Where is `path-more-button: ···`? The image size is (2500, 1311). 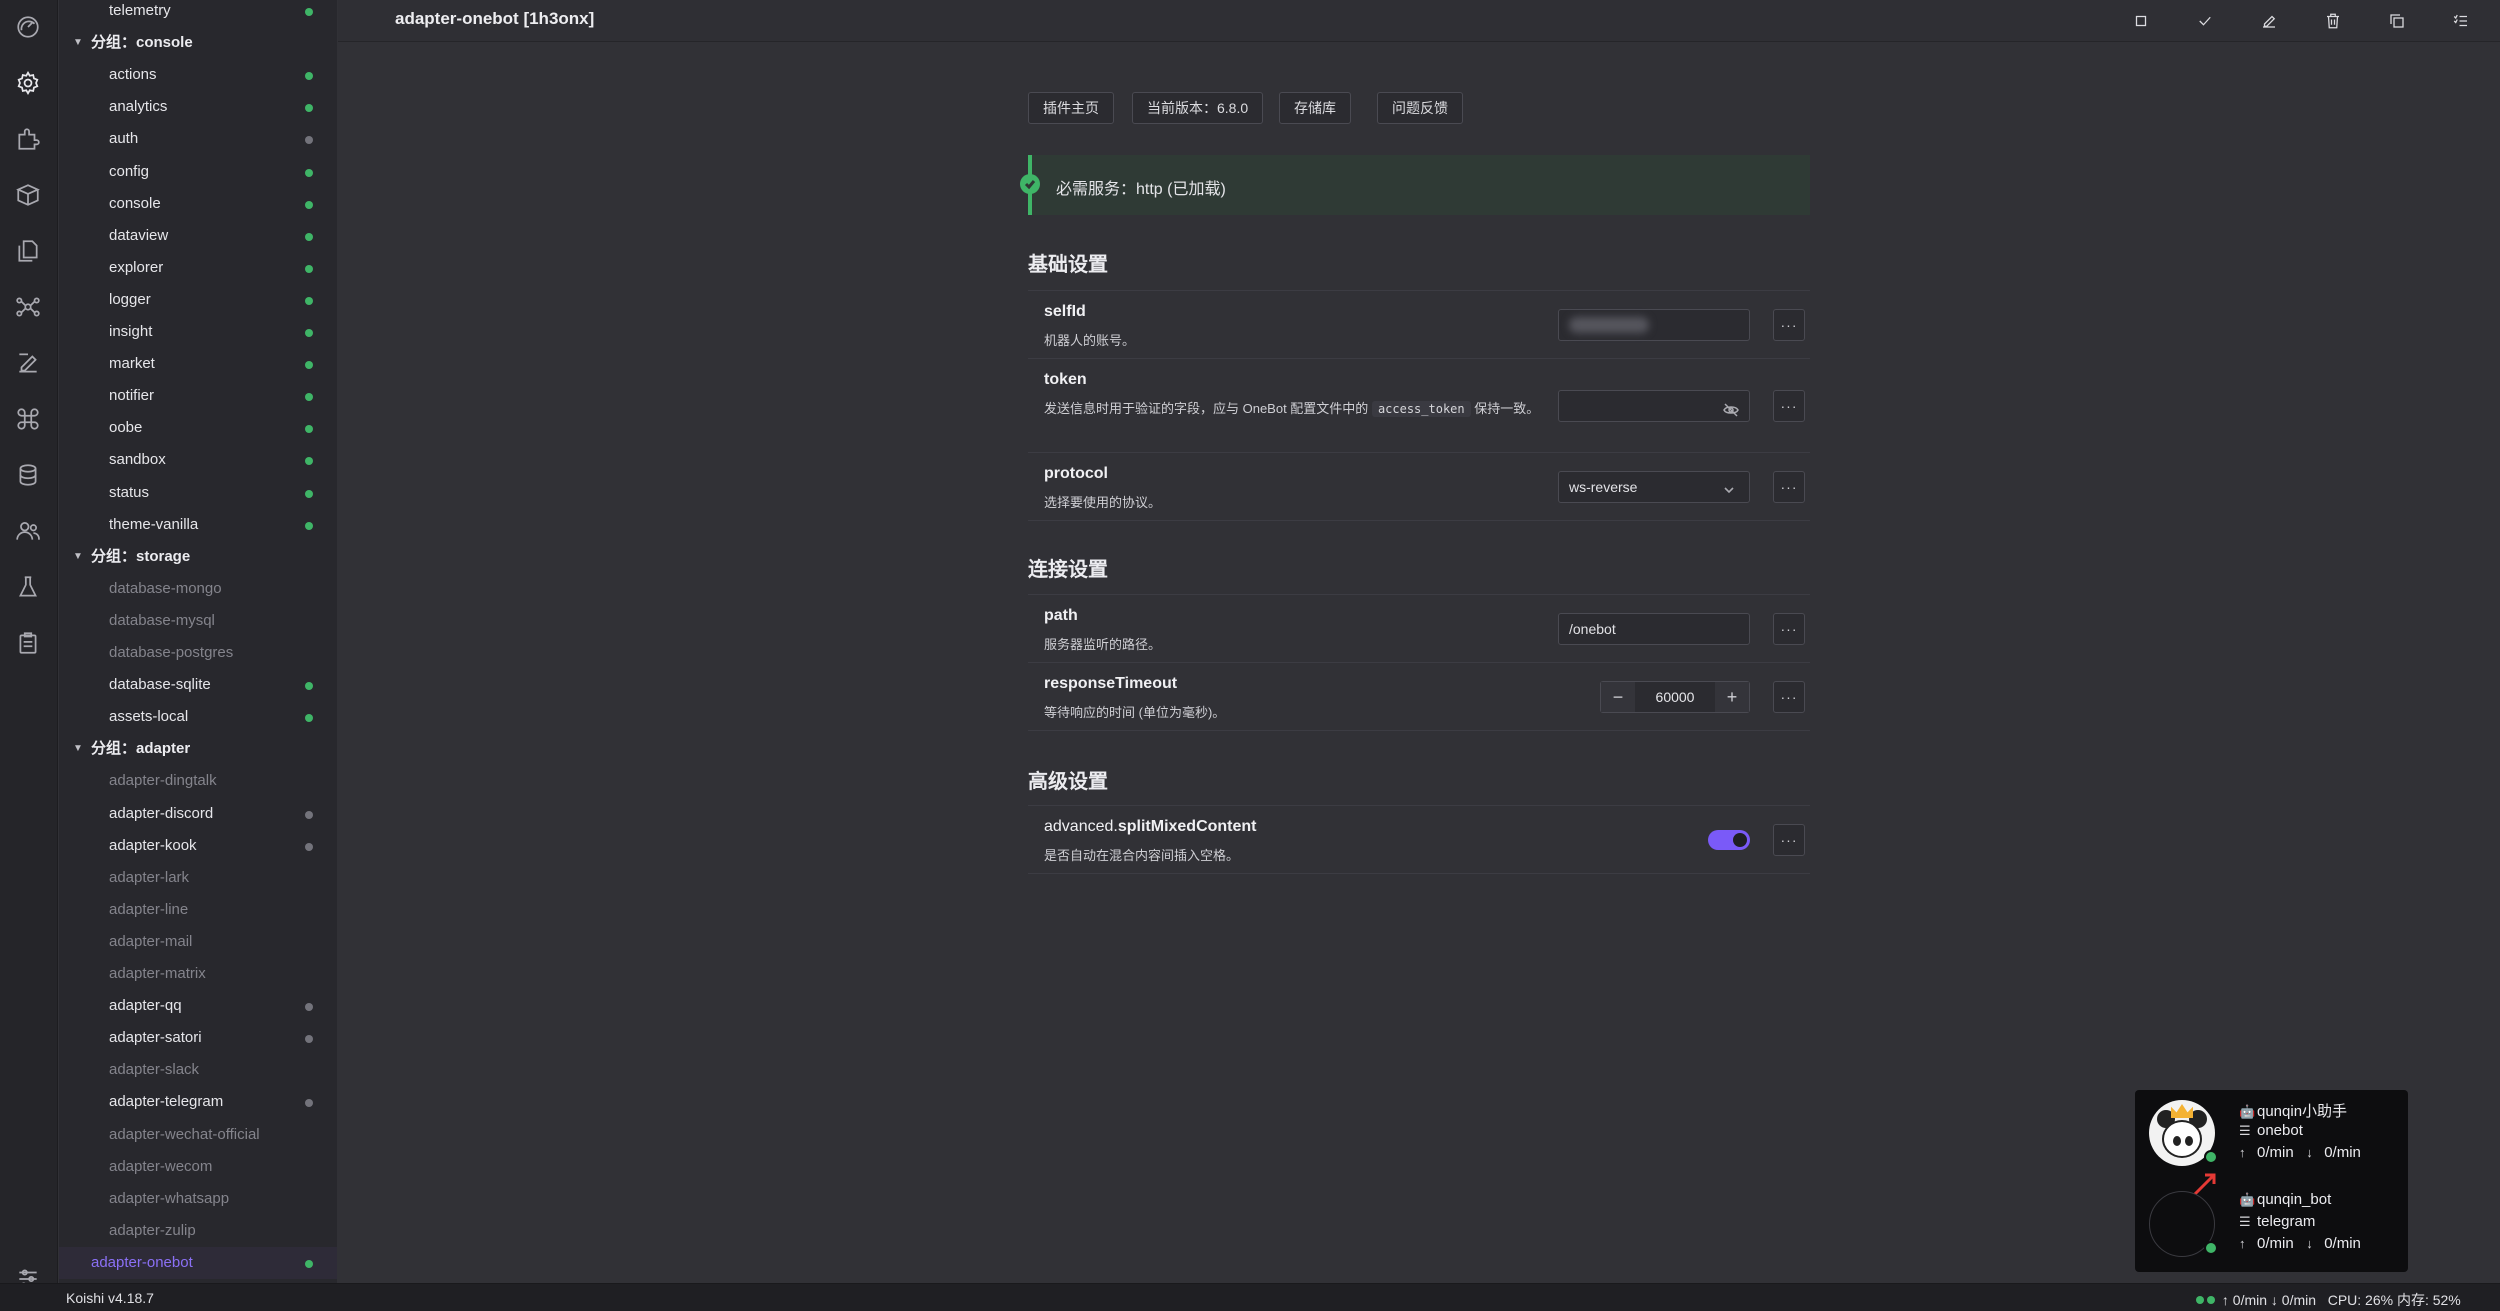
path-more-button: ··· is located at coordinates (1789, 629).